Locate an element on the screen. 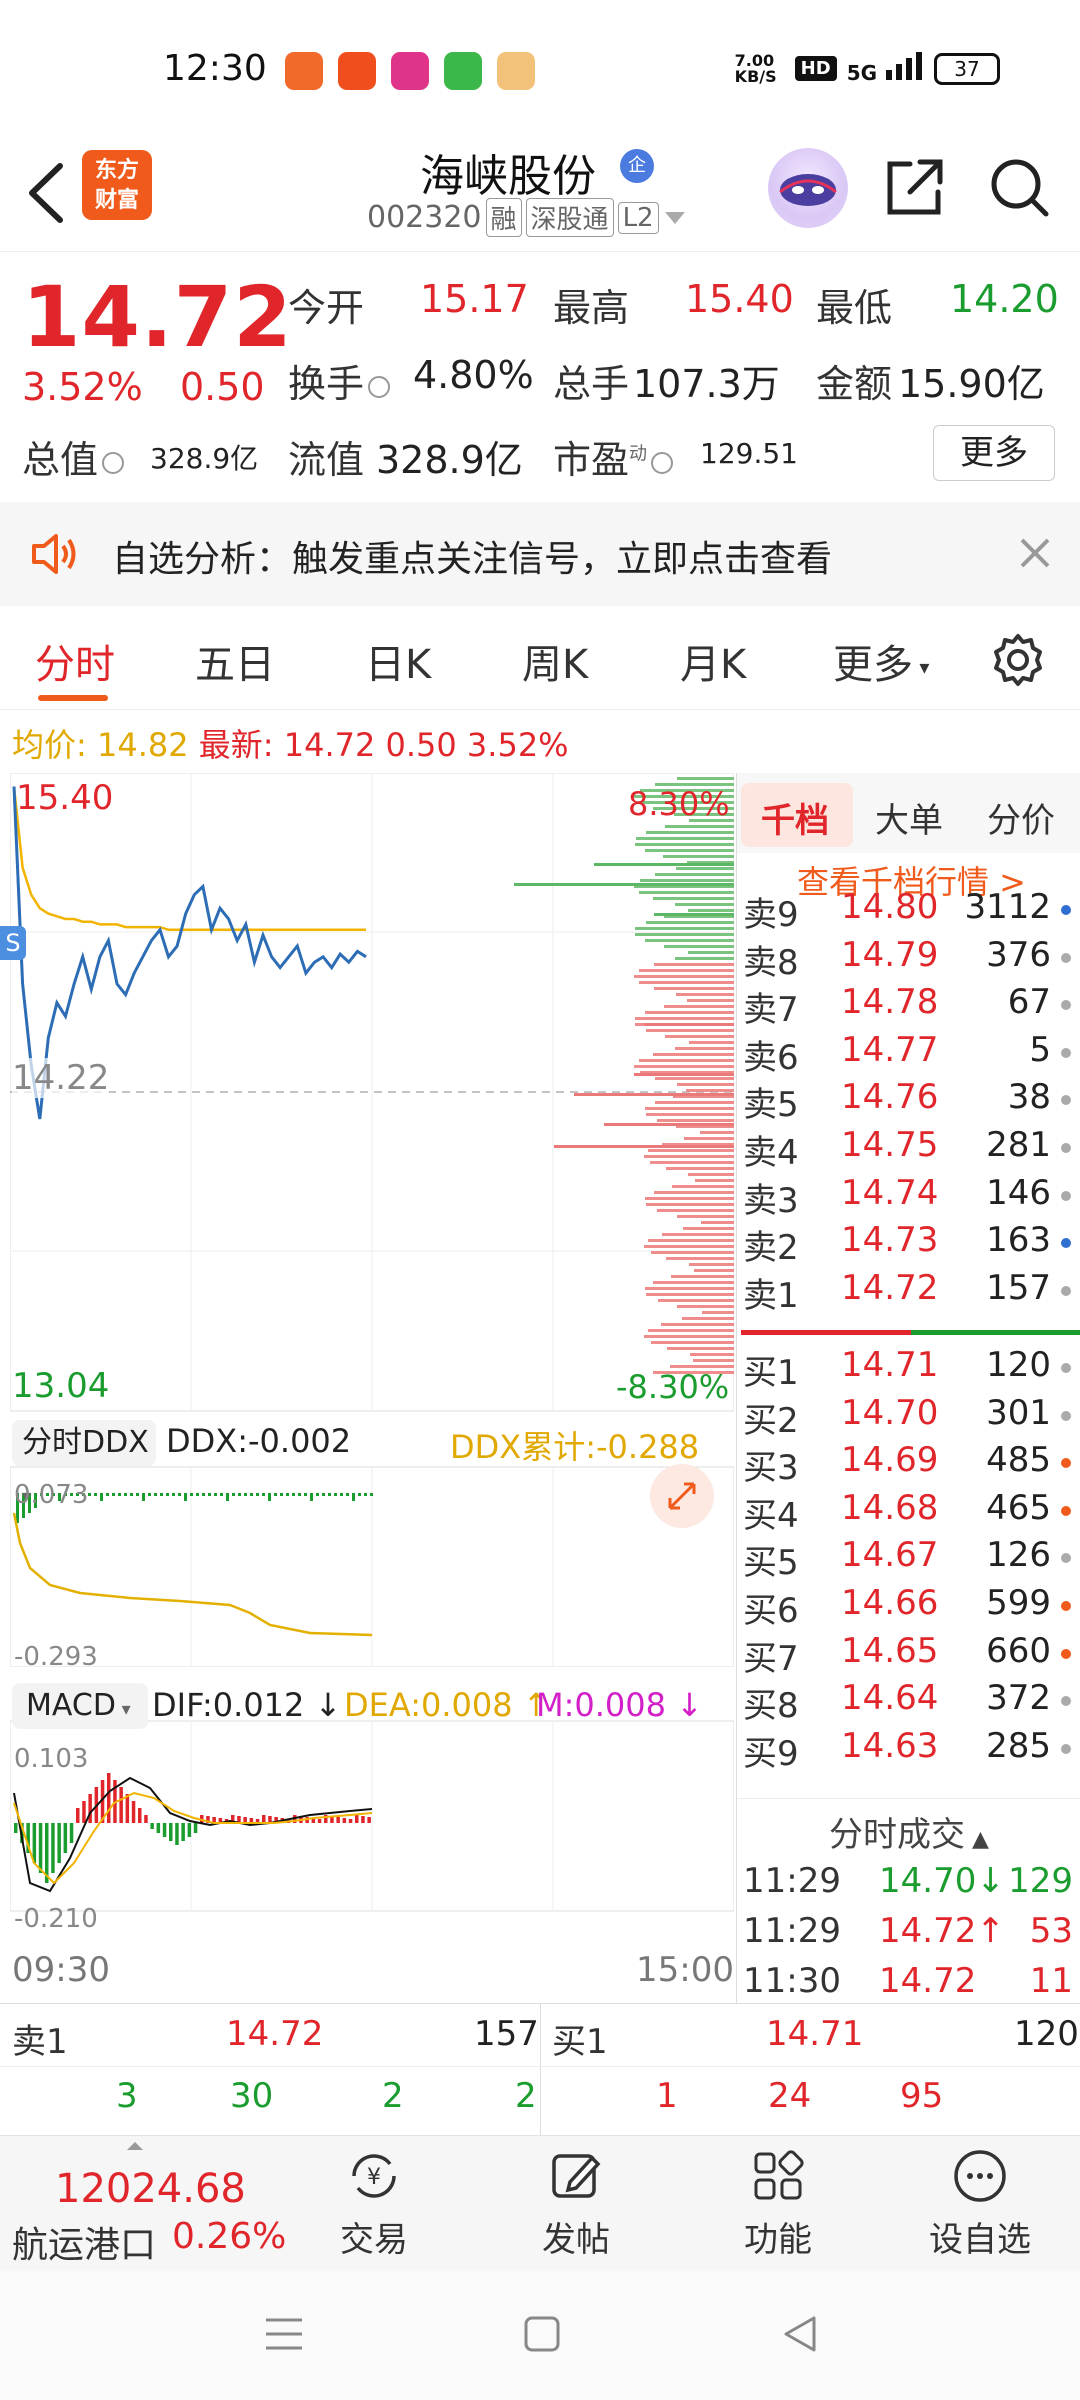 Image resolution: width=1080 pixels, height=2400 pixels. bid-row: 买4 14.68 465 is located at coordinates (908, 1512).